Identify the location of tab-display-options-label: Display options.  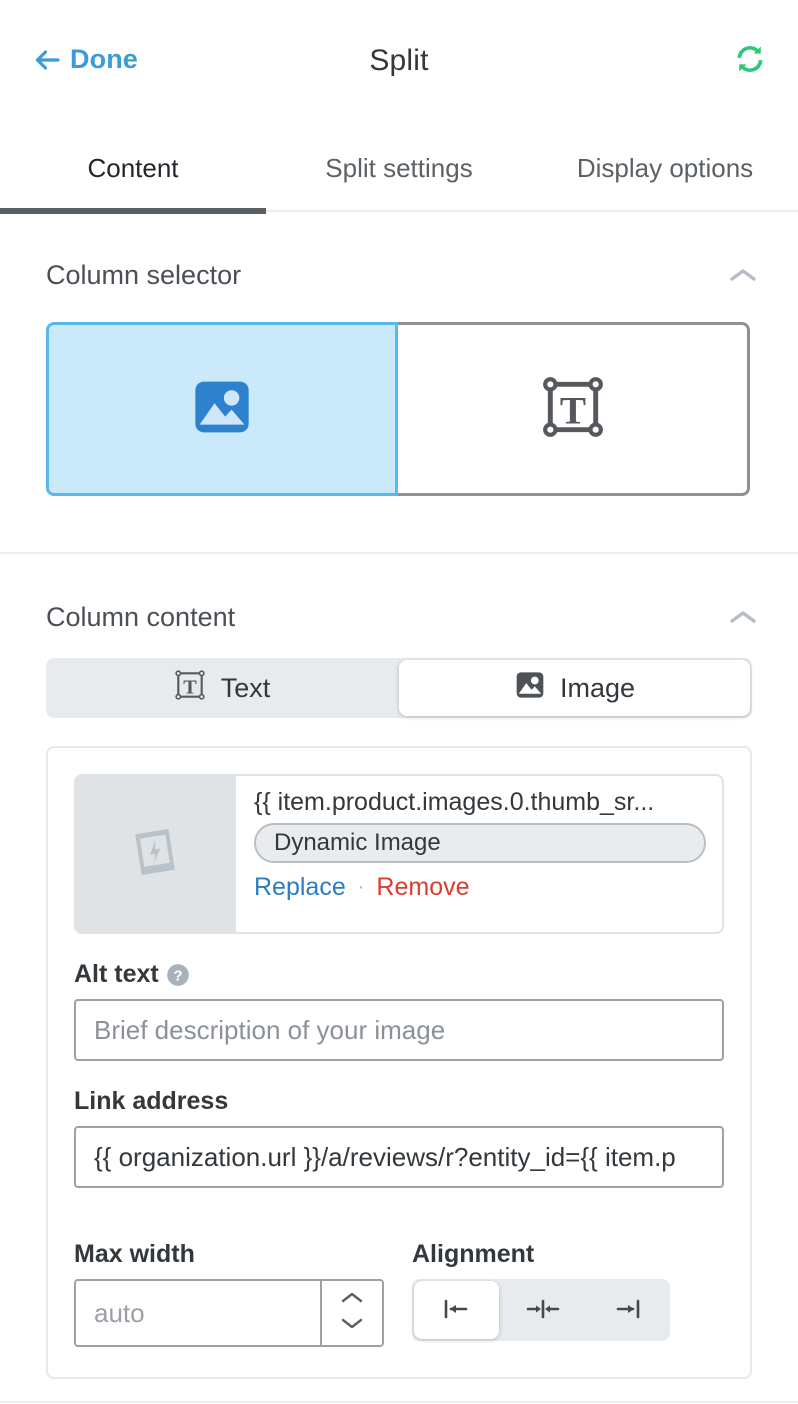
(665, 167).